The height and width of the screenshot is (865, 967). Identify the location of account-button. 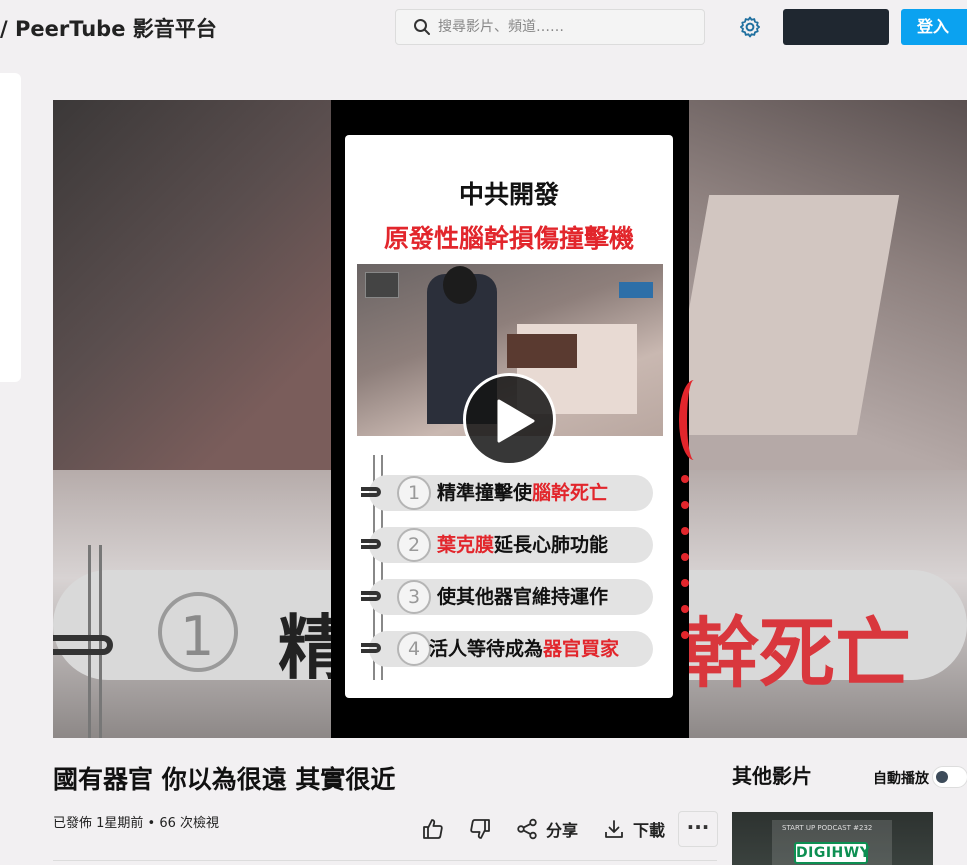
(836, 27).